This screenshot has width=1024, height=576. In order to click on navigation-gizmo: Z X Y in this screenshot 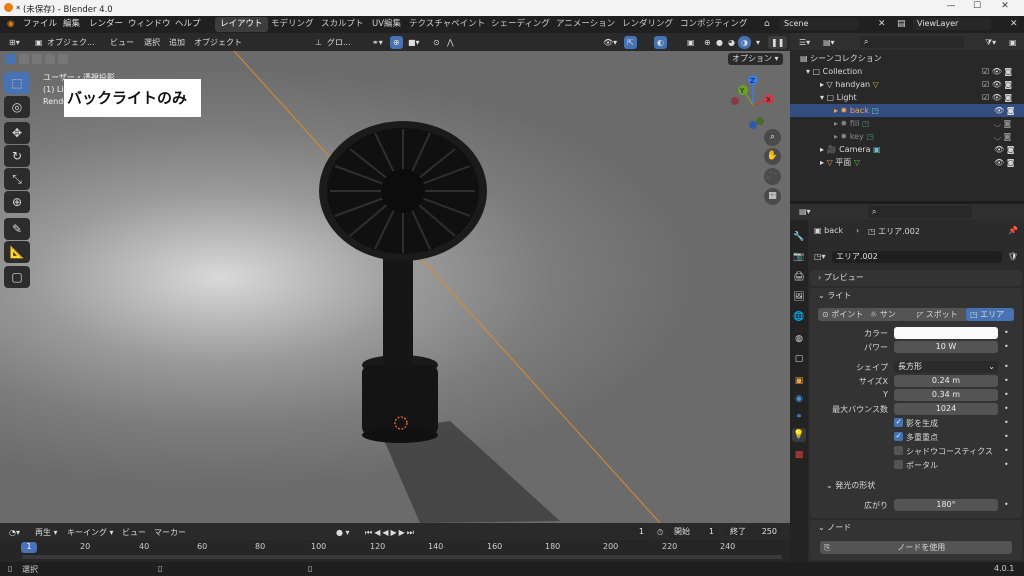, I will do `click(748, 101)`.